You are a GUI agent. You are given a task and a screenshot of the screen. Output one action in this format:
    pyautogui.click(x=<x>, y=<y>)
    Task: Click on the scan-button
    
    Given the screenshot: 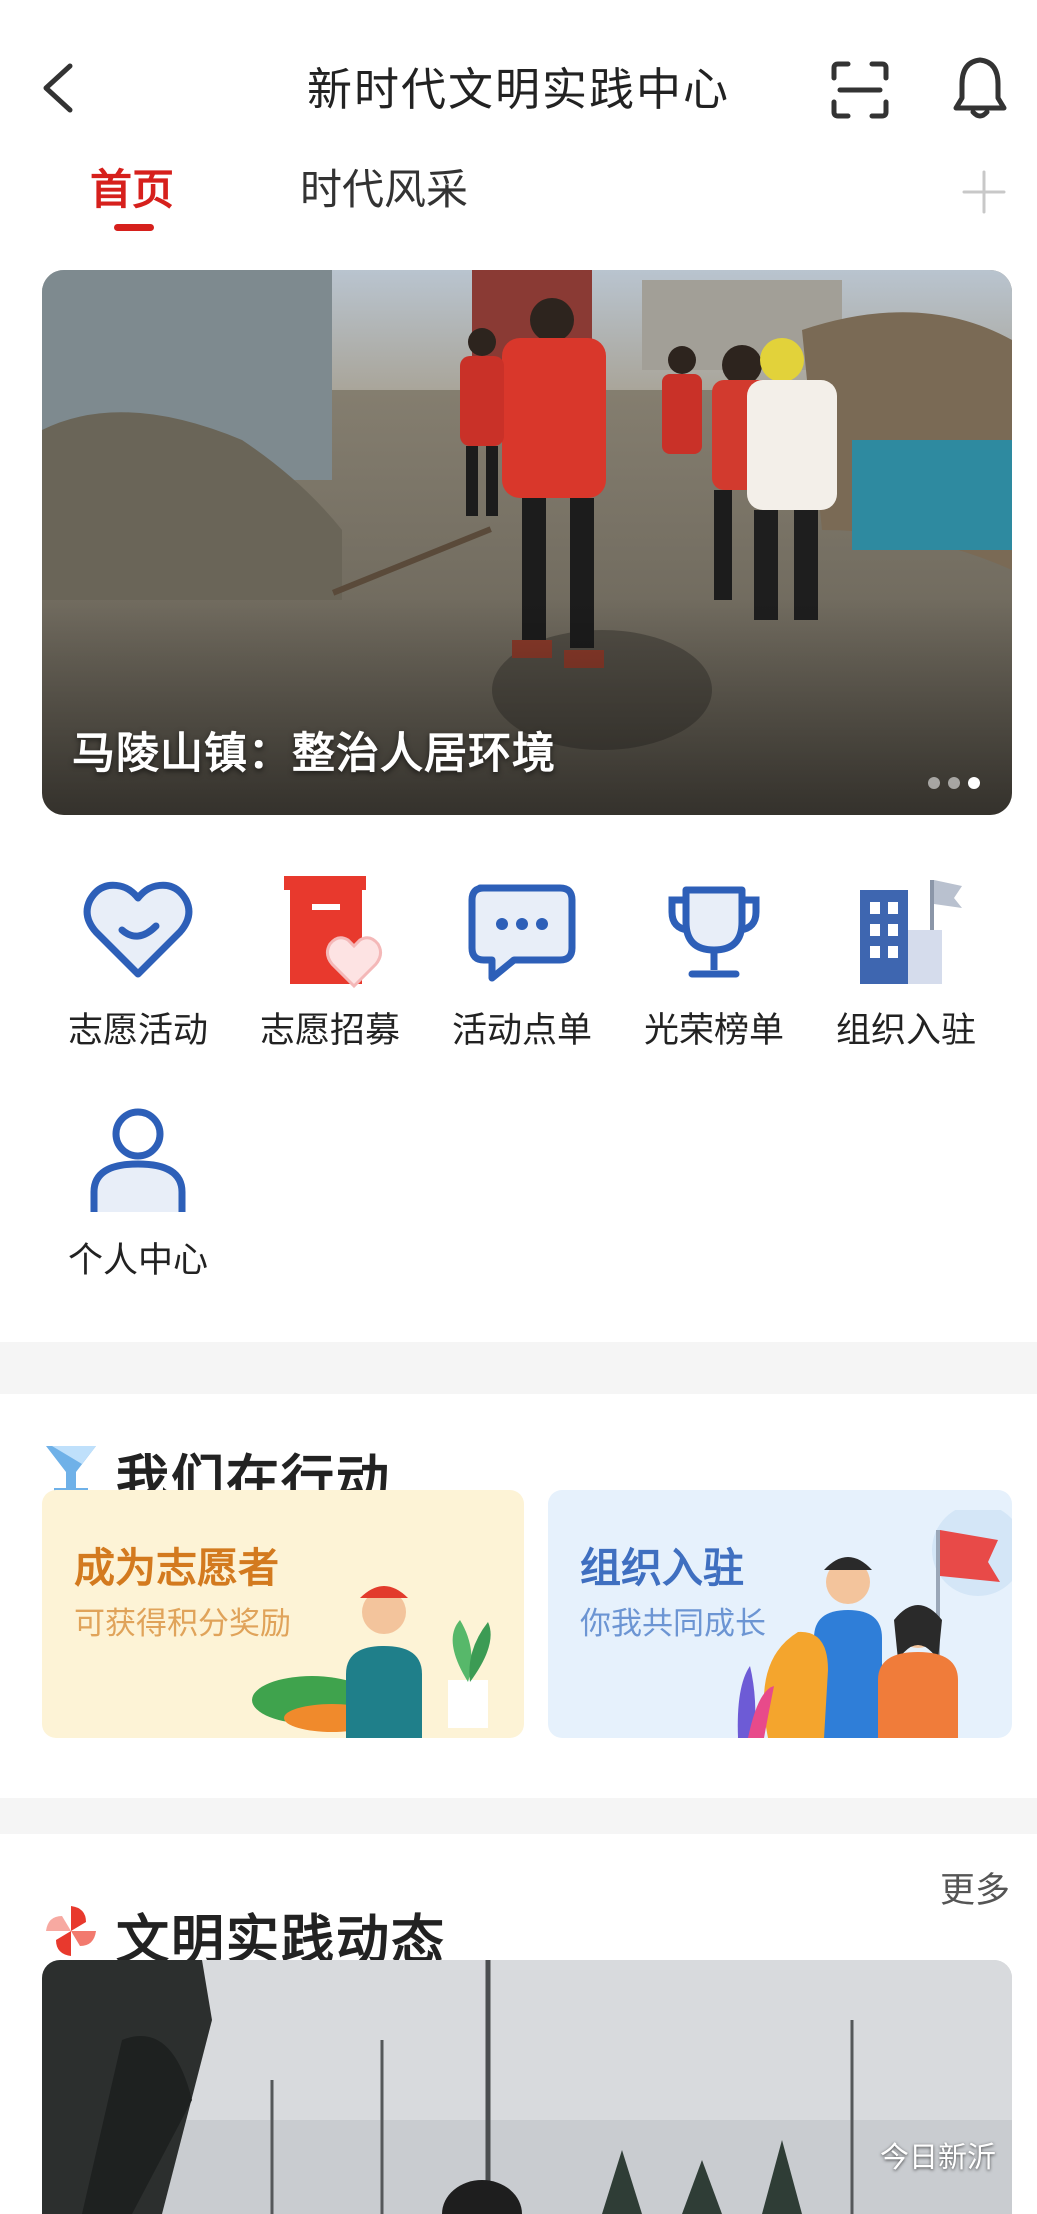 What is the action you would take?
    pyautogui.click(x=860, y=90)
    